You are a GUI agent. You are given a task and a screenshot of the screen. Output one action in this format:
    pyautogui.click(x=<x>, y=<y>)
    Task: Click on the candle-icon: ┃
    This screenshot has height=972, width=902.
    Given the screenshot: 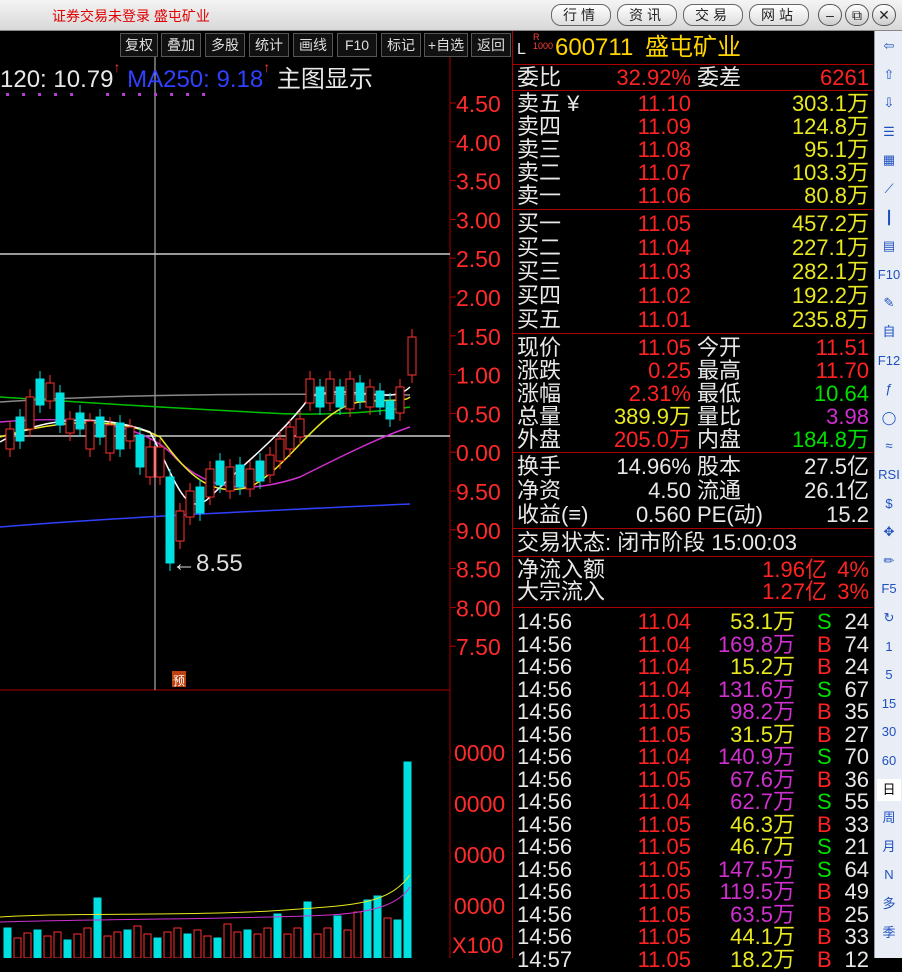 What is the action you would take?
    pyautogui.click(x=889, y=218)
    